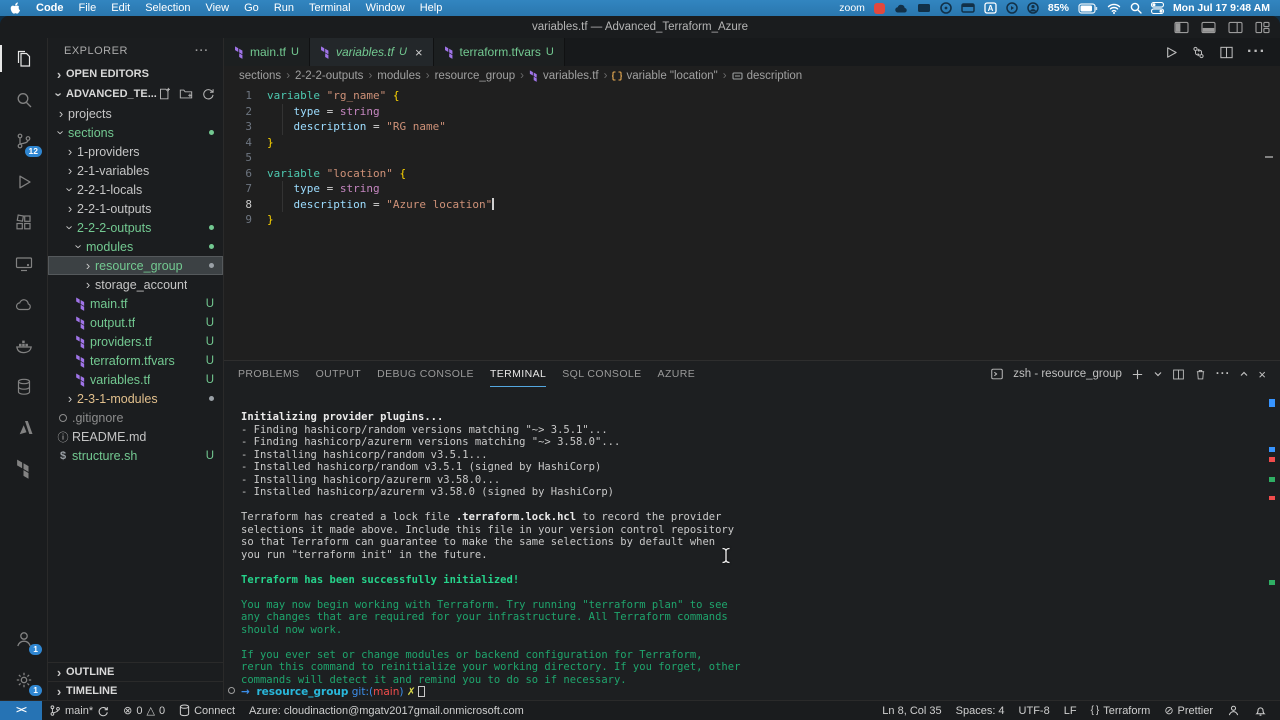 Image resolution: width=1280 pixels, height=720 pixels. I want to click on explorer-more-icon: ···, so click(202, 51).